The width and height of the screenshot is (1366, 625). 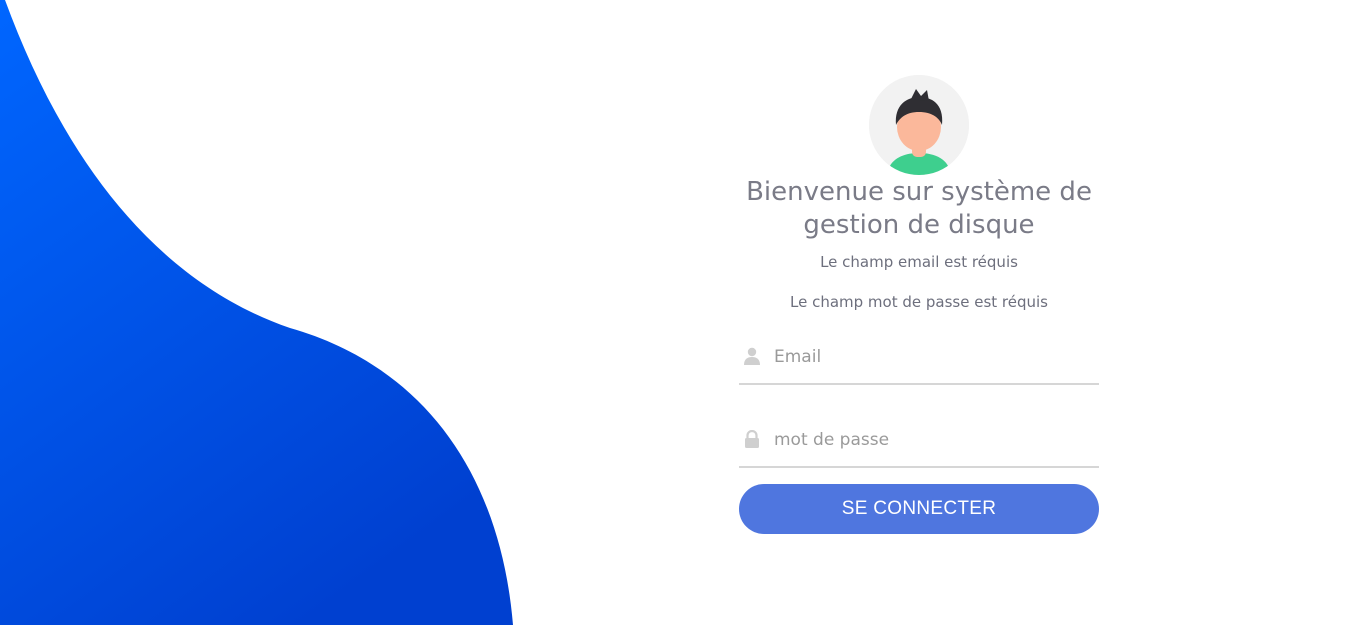 What do you see at coordinates (918, 302) in the screenshot?
I see `password-error-message: Le champ mot de passe est réquis` at bounding box center [918, 302].